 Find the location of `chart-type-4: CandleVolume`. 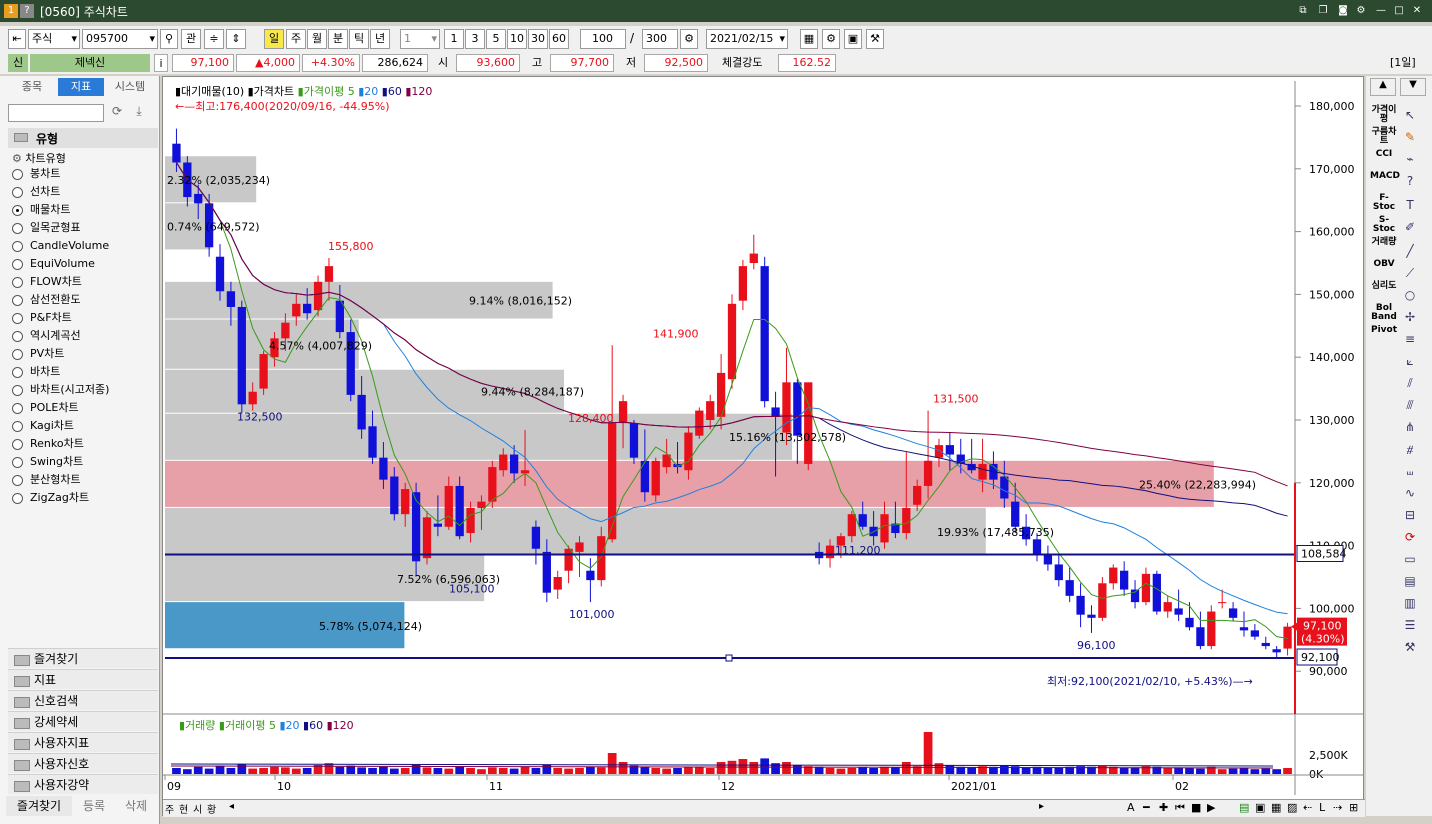

chart-type-4: CandleVolume is located at coordinates (60, 246).